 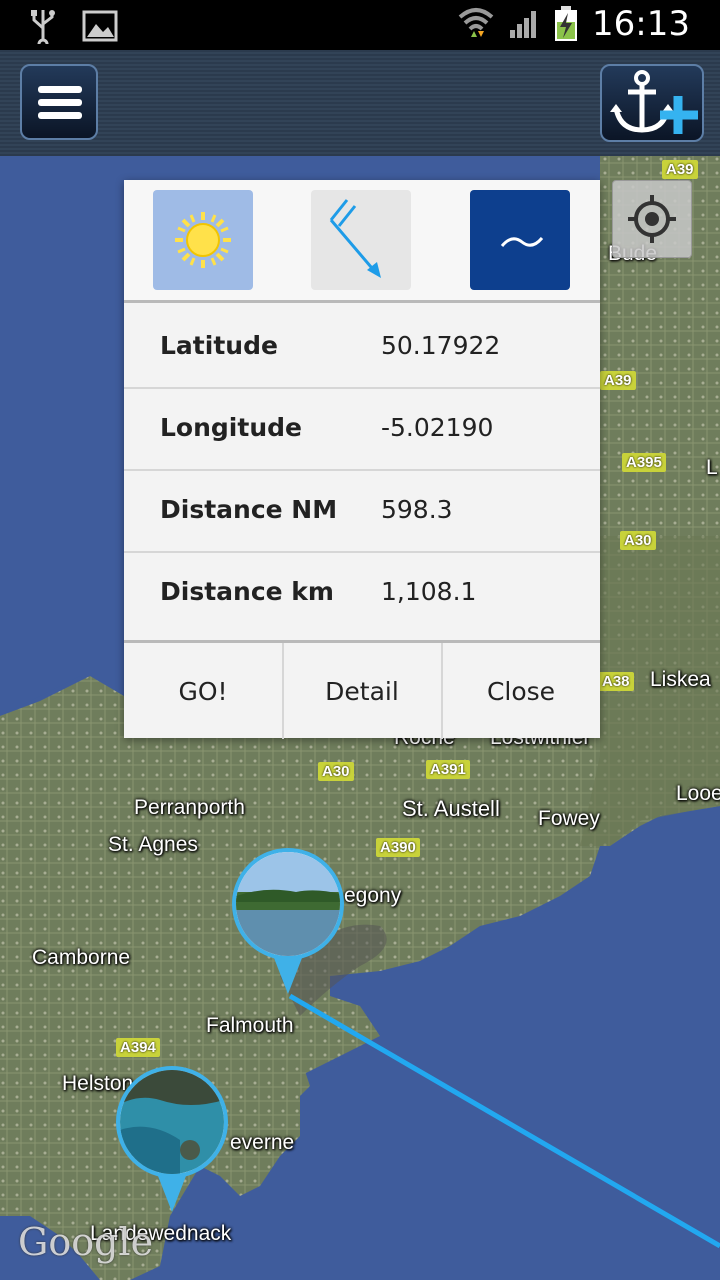 What do you see at coordinates (362, 430) in the screenshot?
I see `info-row-longitude: Longitude -5.02190` at bounding box center [362, 430].